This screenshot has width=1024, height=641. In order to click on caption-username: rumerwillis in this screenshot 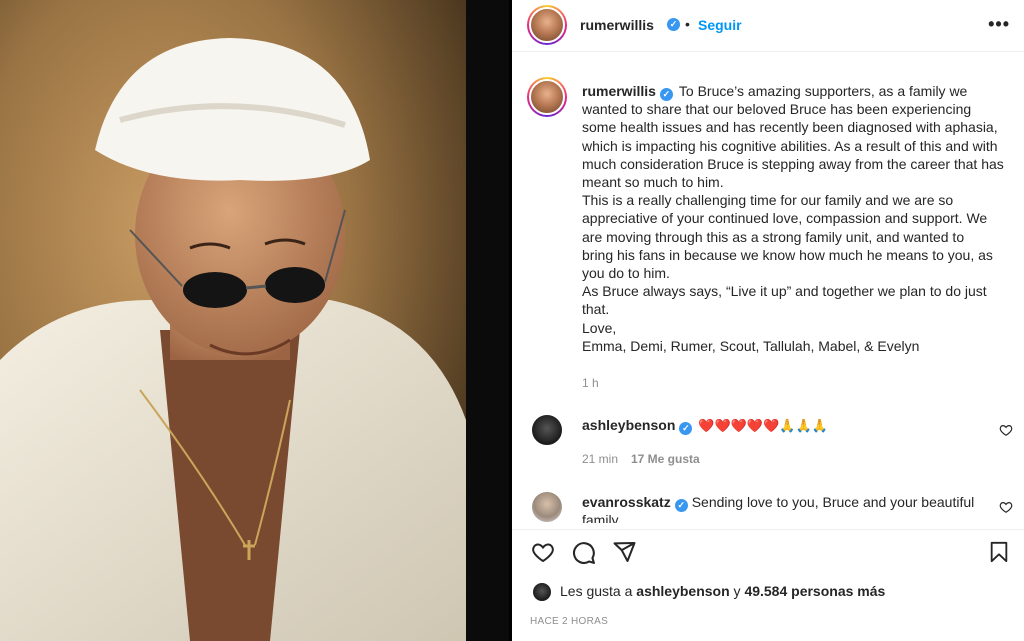, I will do `click(619, 91)`.